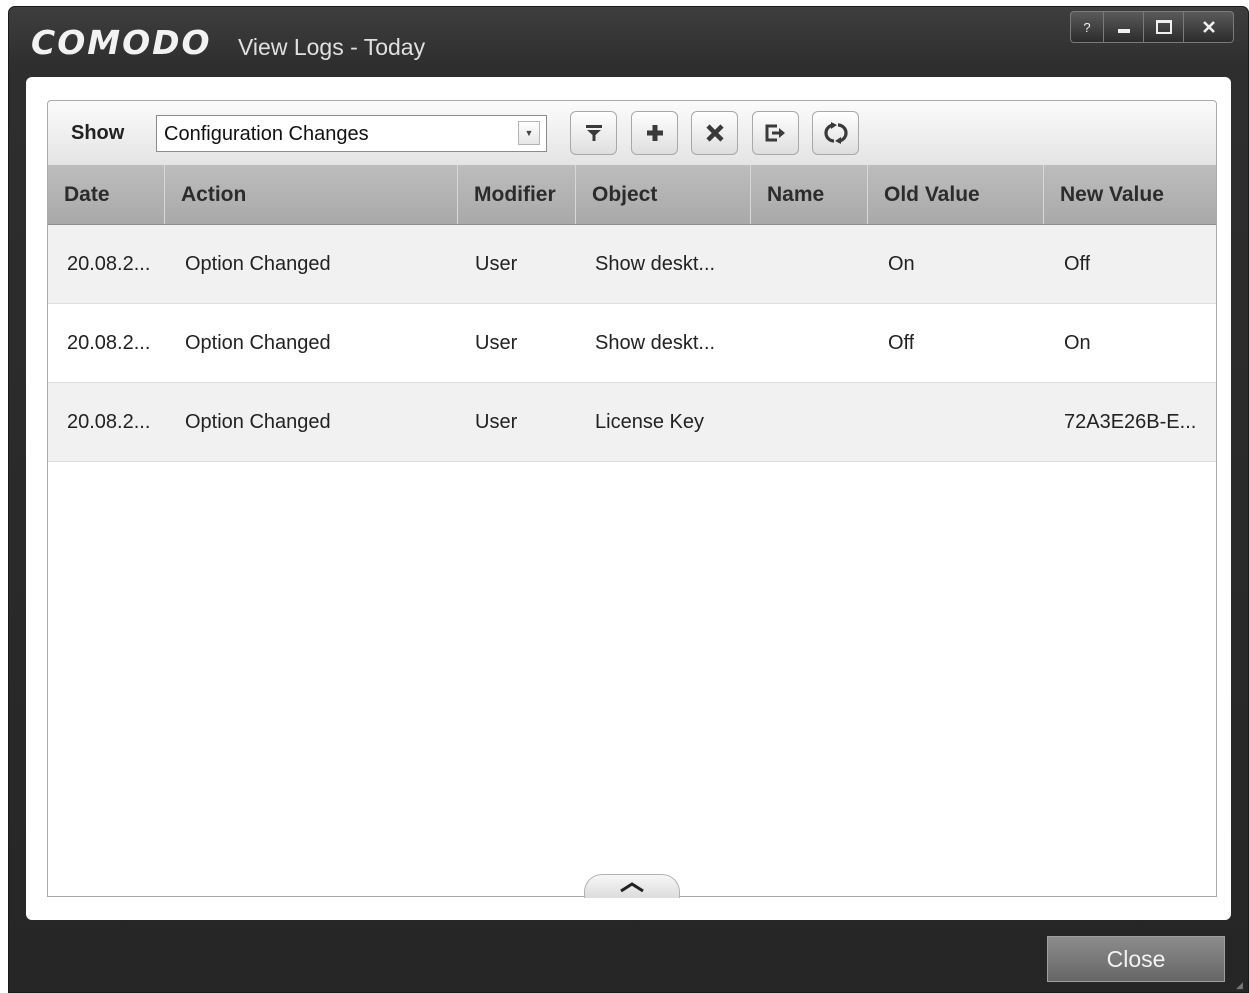 The height and width of the screenshot is (993, 1249). Describe the element at coordinates (106, 194) in the screenshot. I see `column-header-date: Date` at that location.